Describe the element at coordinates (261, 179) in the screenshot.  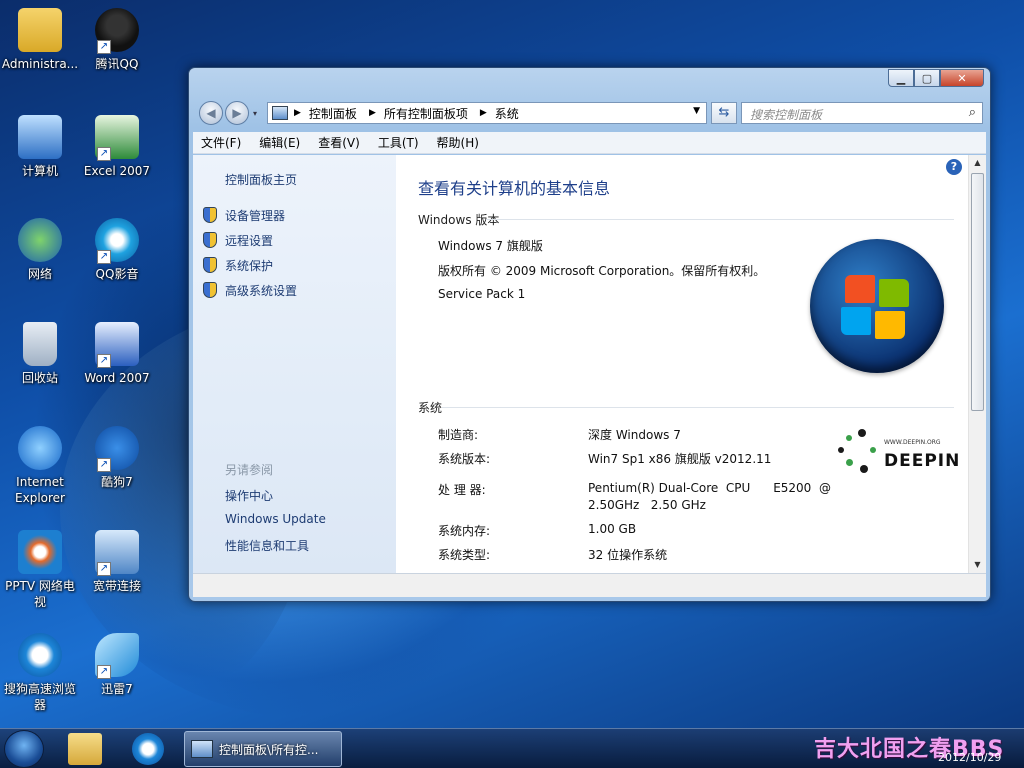
I see `control-panel-home-link: 控制面板主页` at that location.